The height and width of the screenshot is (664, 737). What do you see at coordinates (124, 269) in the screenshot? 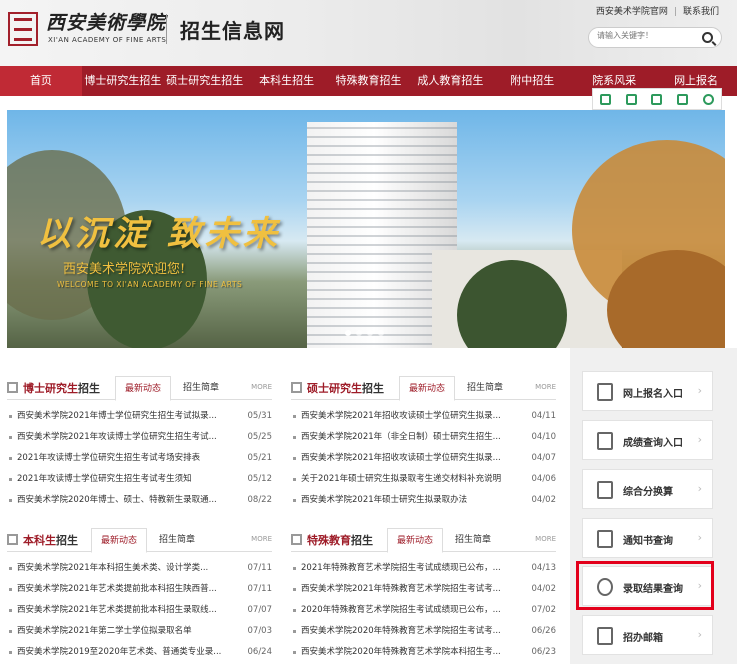
I see `banner-welcome-cn: 西安美术学院欢迎您!` at bounding box center [124, 269].